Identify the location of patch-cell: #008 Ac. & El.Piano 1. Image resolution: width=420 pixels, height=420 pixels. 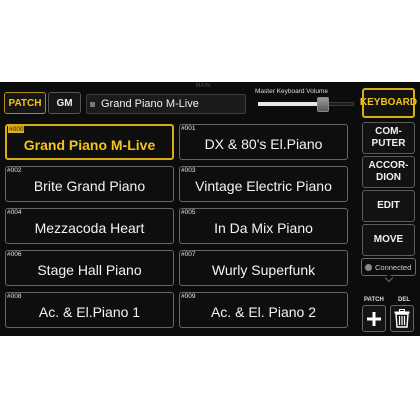
(89, 310).